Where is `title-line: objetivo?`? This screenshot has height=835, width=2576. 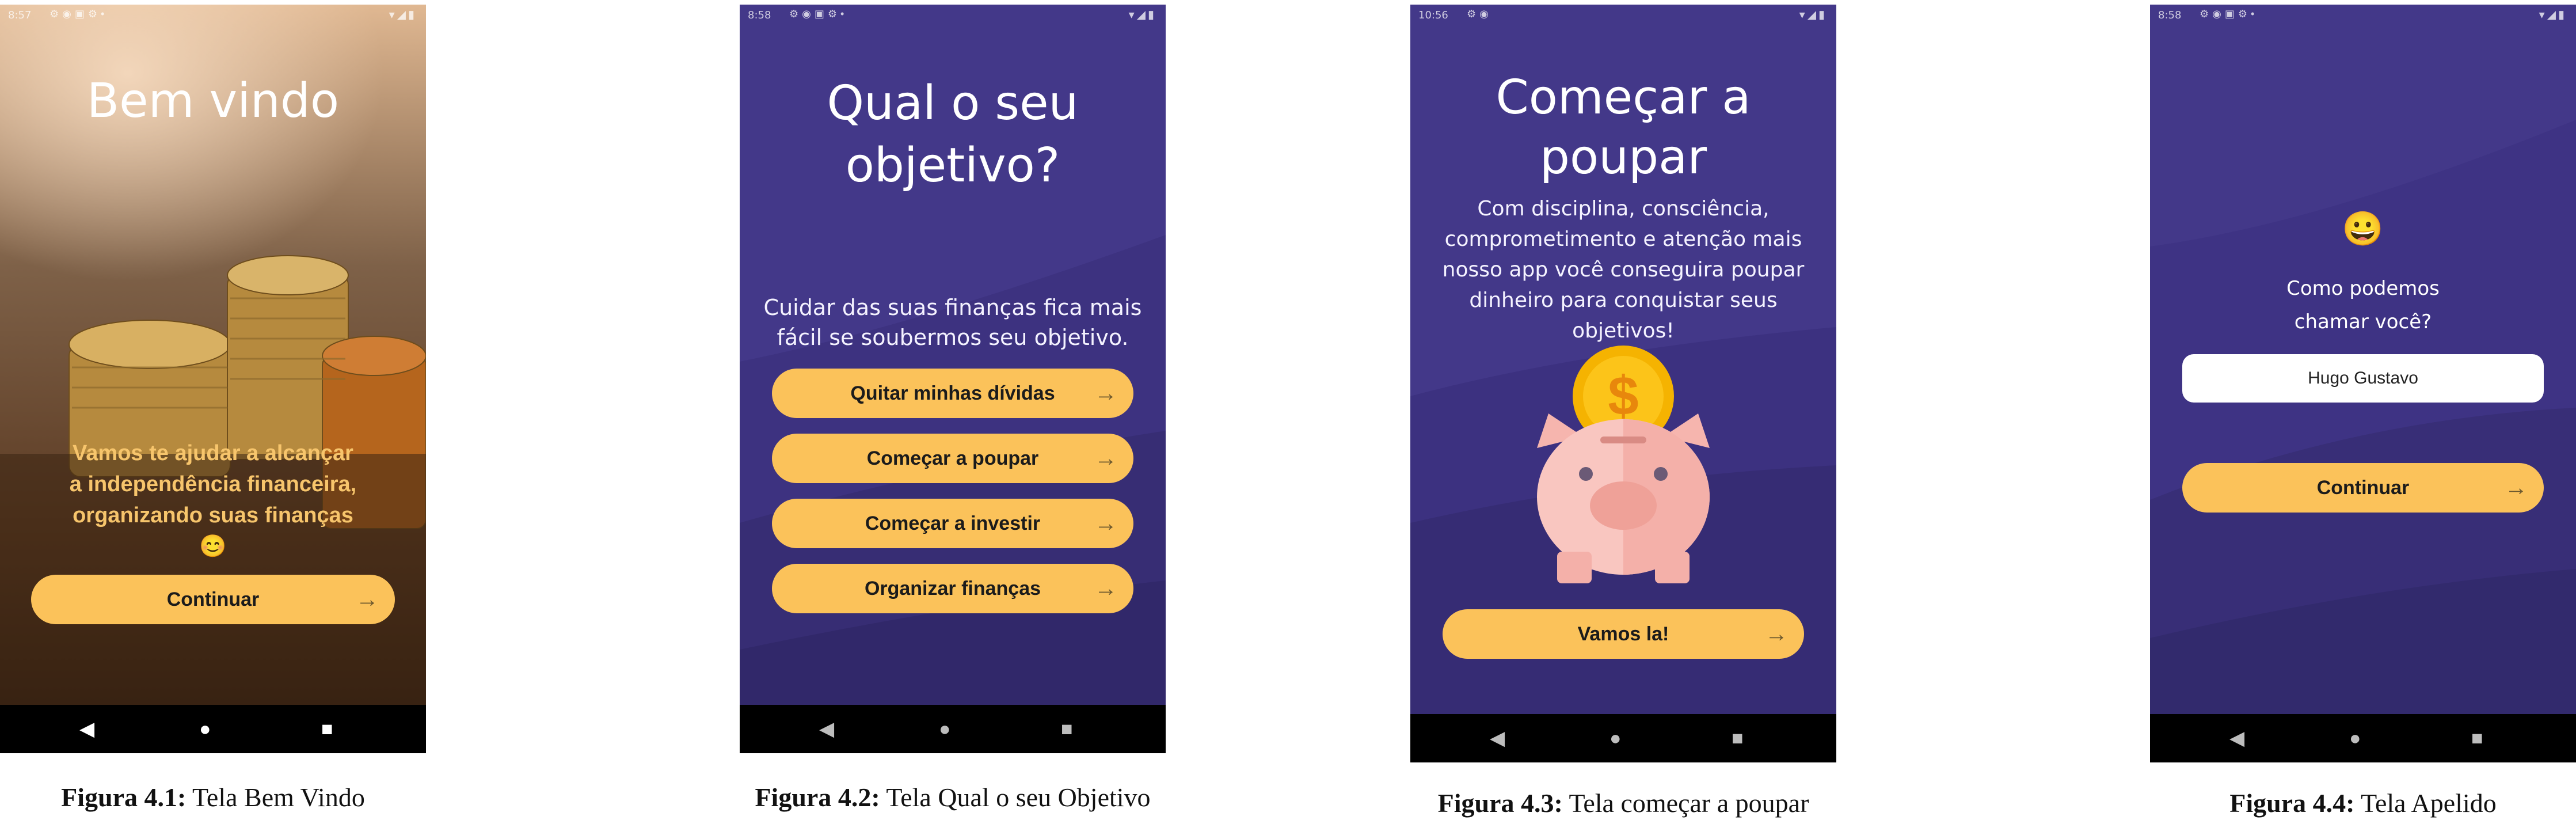
title-line: objetivo? is located at coordinates (953, 165).